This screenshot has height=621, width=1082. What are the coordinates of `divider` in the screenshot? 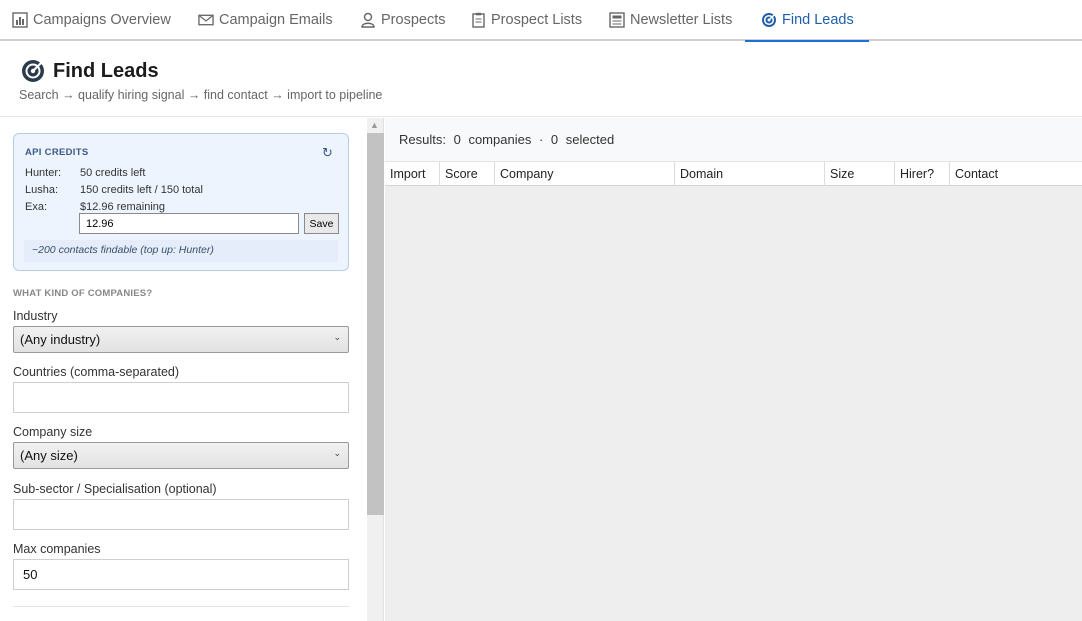 It's located at (181, 606).